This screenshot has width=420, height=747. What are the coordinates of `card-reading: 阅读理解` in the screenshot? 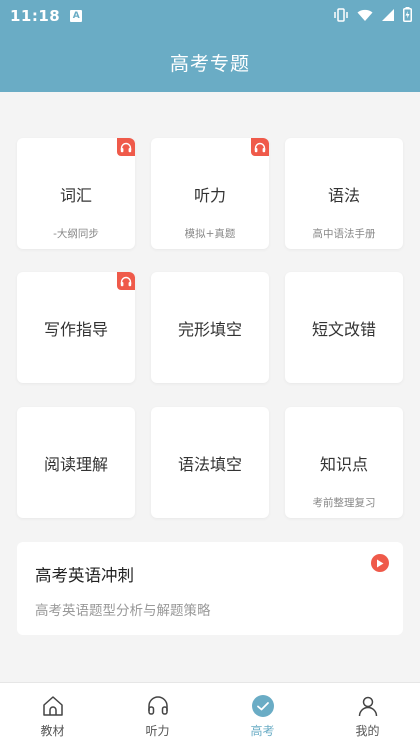 It's located at (76, 462).